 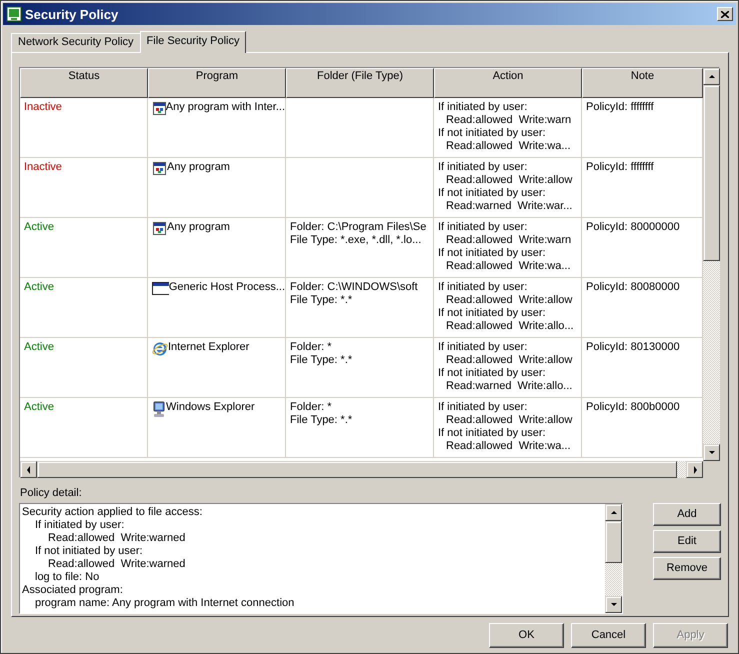 I want to click on computer-icon, so click(x=159, y=409).